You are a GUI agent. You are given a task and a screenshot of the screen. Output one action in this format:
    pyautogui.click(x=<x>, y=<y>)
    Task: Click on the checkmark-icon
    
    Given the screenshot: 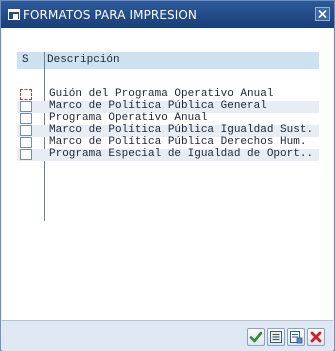 What is the action you would take?
    pyautogui.click(x=256, y=337)
    